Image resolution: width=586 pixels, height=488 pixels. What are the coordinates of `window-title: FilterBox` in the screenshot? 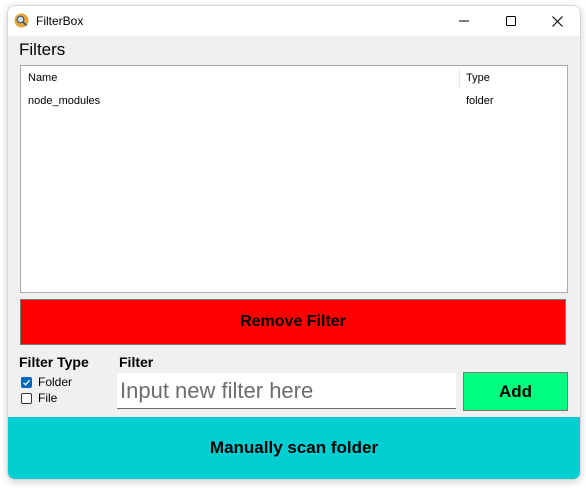 It's located at (60, 21).